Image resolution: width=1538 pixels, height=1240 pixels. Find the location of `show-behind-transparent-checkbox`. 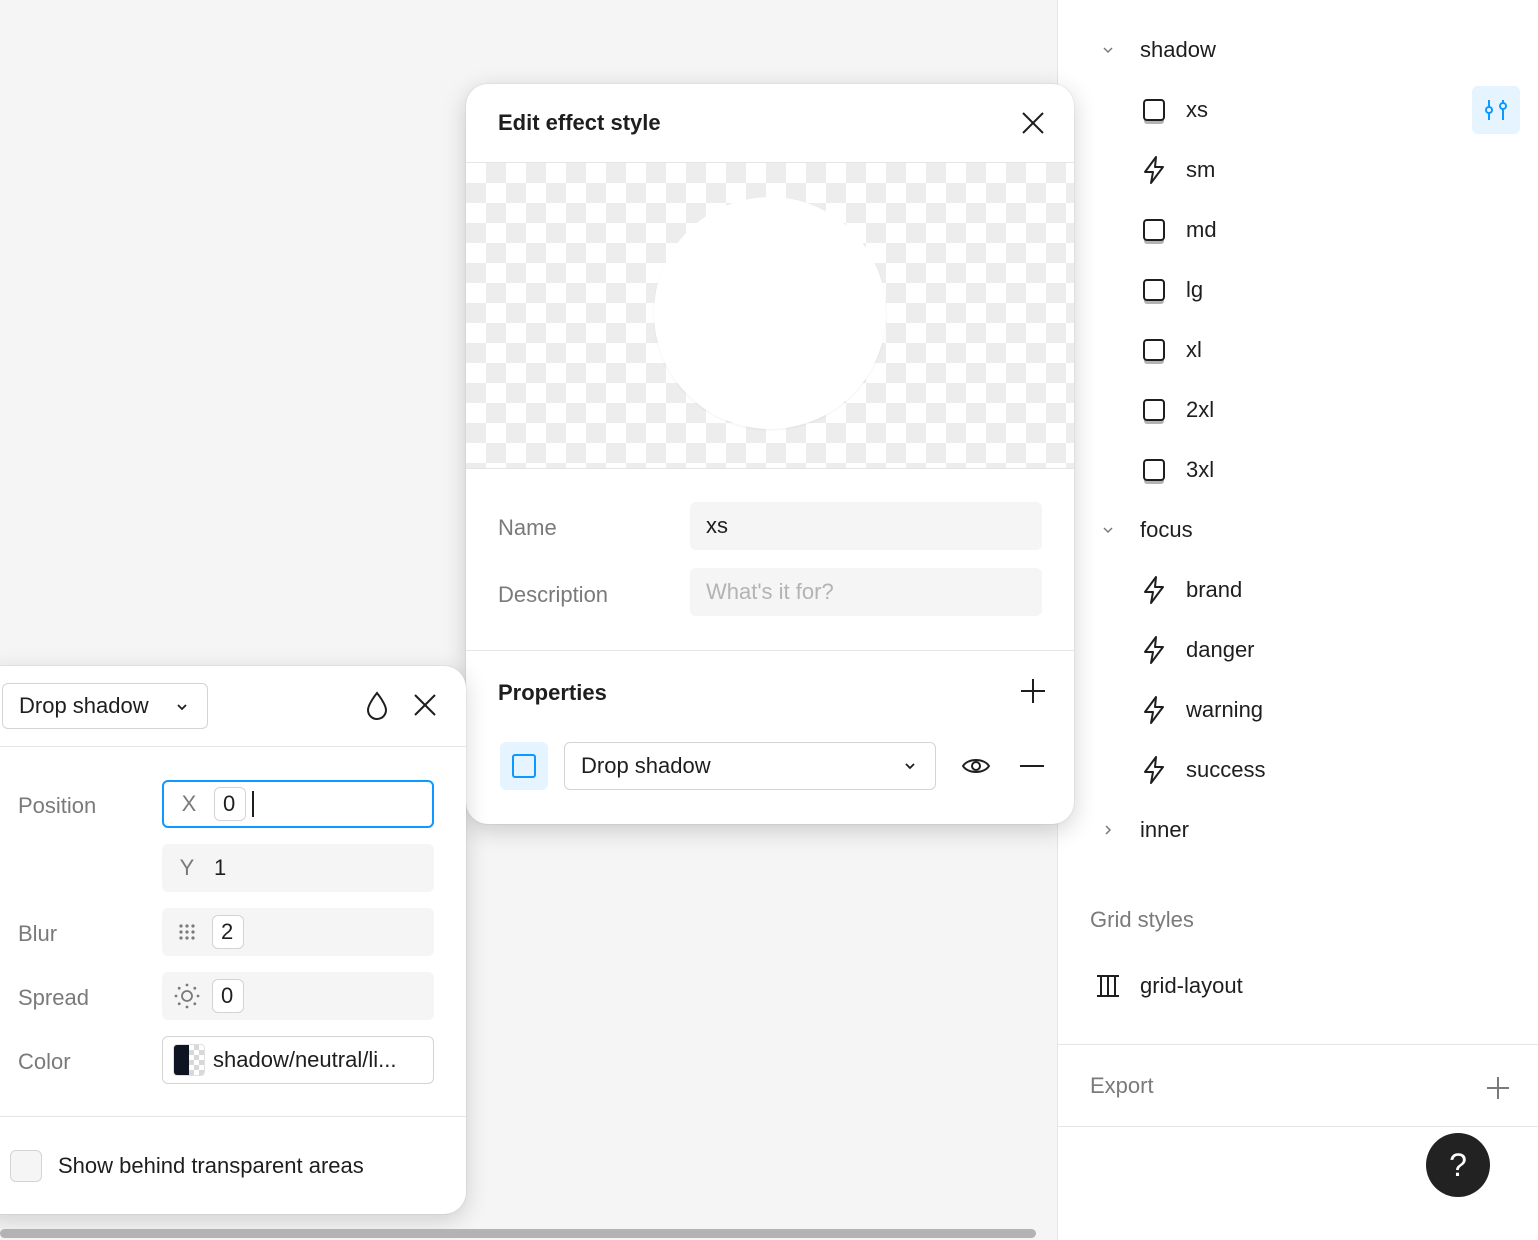

show-behind-transparent-checkbox is located at coordinates (26, 1166).